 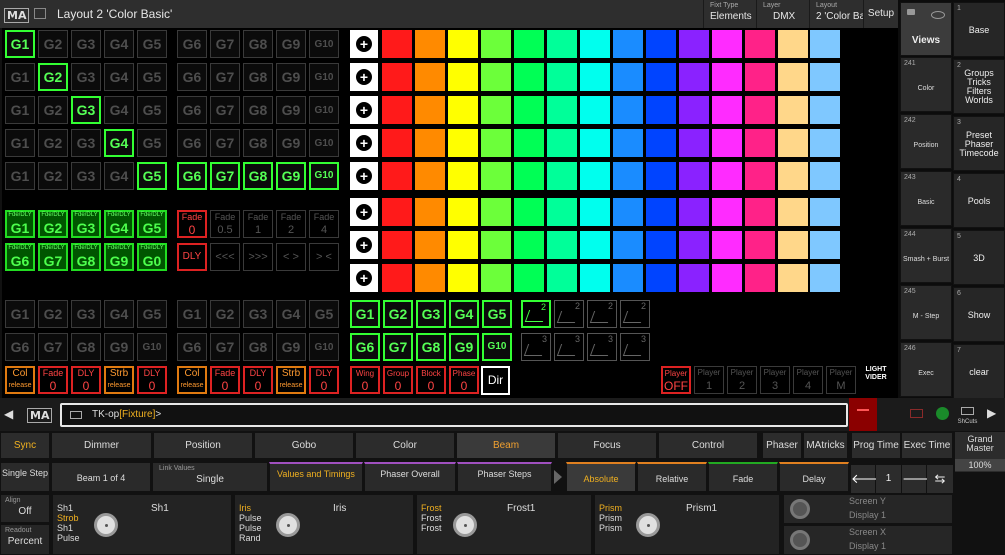 I want to click on command-line-input: TK-op[Fixture]>, so click(x=454, y=415).